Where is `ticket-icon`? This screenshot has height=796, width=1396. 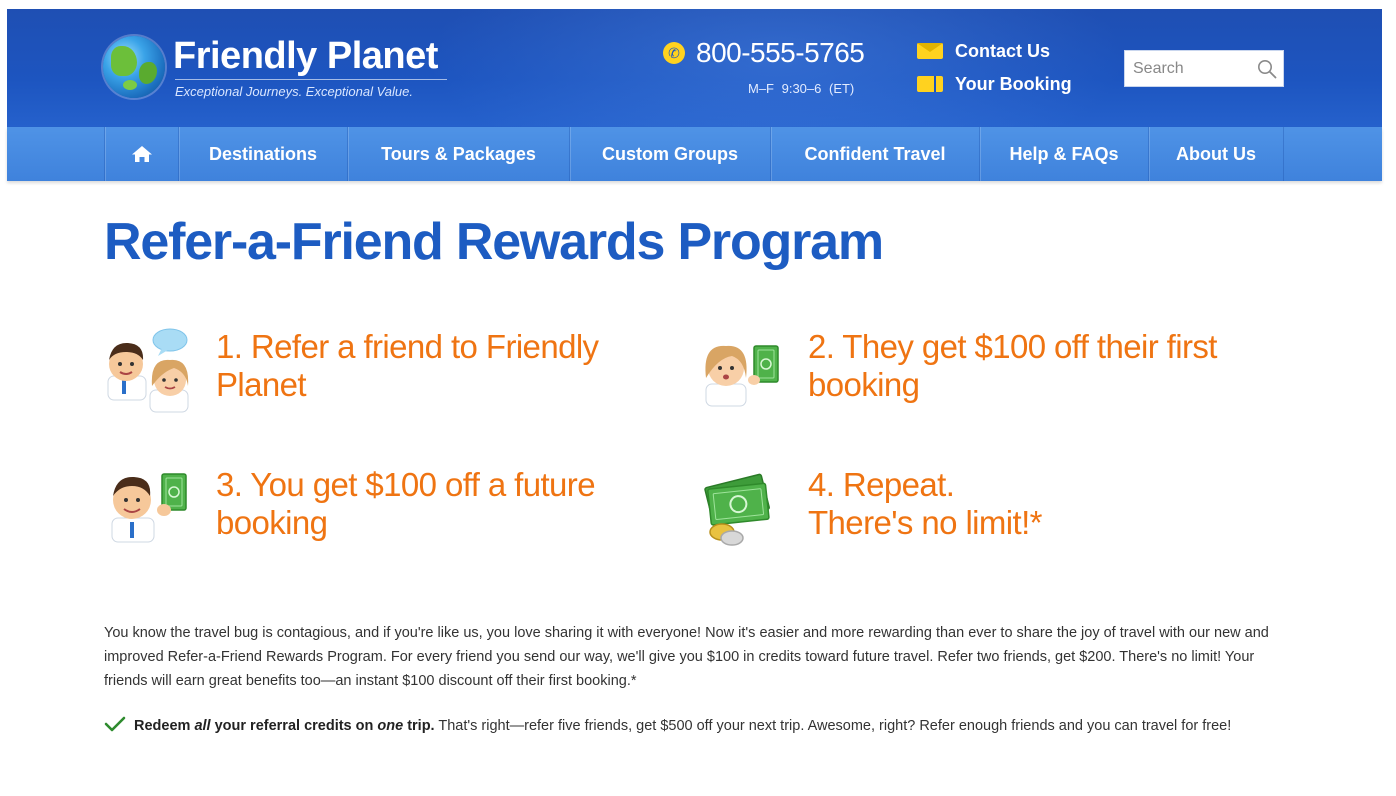 ticket-icon is located at coordinates (930, 84).